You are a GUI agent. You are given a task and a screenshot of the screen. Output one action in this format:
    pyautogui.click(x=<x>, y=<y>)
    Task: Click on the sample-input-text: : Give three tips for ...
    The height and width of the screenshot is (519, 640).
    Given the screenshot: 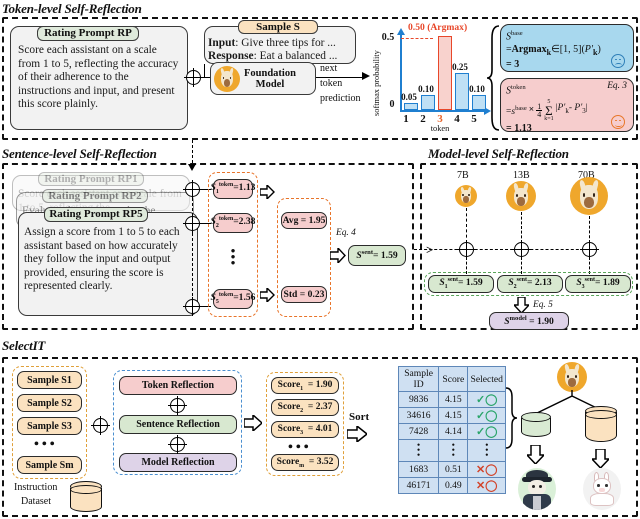 What is the action you would take?
    pyautogui.click(x=285, y=43)
    